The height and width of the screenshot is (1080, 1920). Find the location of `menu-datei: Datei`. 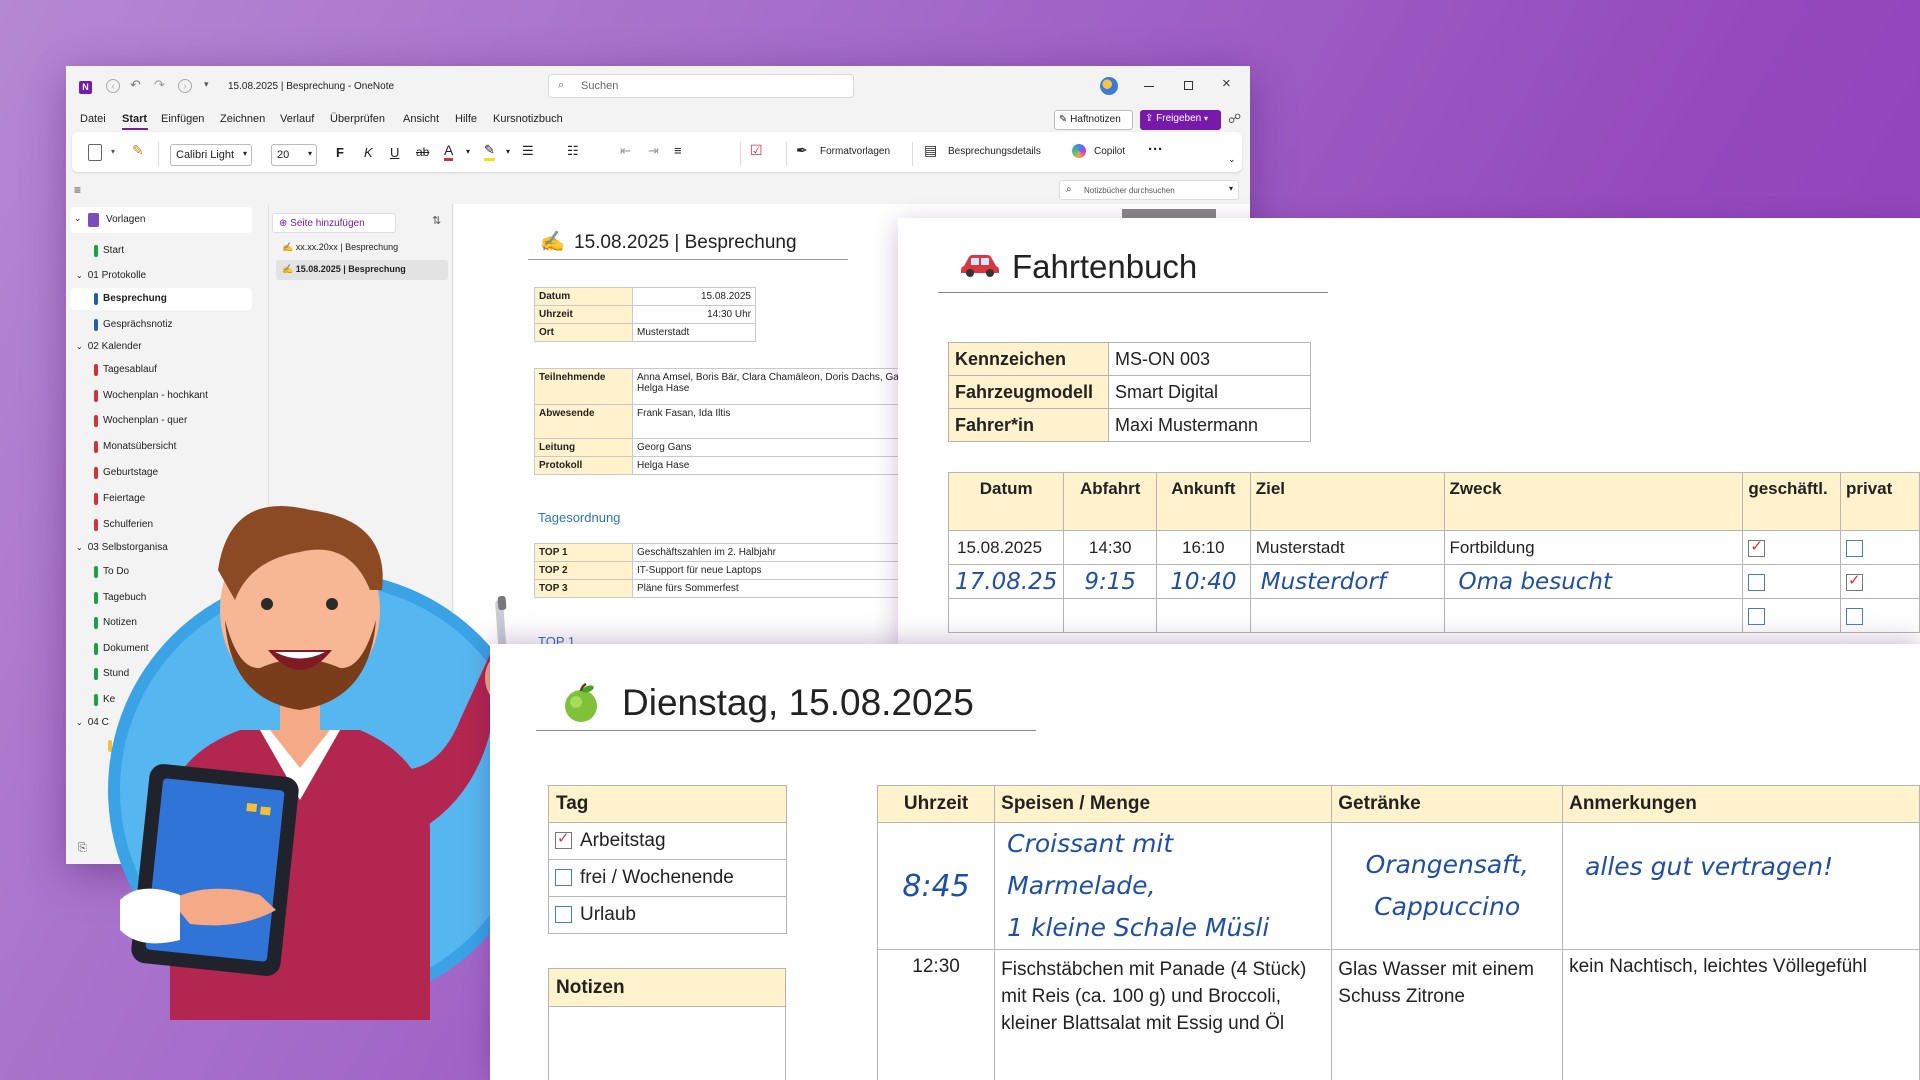

menu-datei: Datei is located at coordinates (93, 119).